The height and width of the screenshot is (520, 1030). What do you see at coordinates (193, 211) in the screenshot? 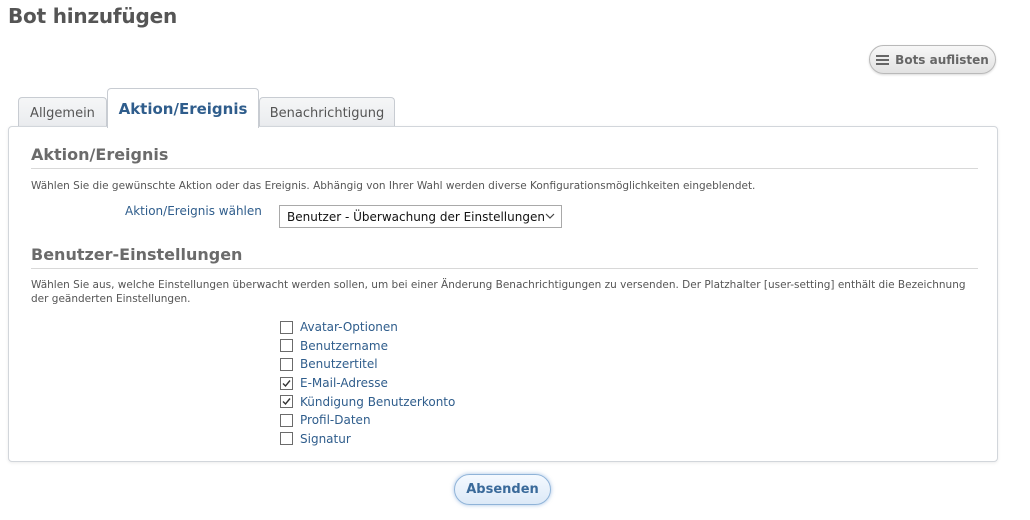
I see `action-select-label: Aktion/Ereignis wählen` at bounding box center [193, 211].